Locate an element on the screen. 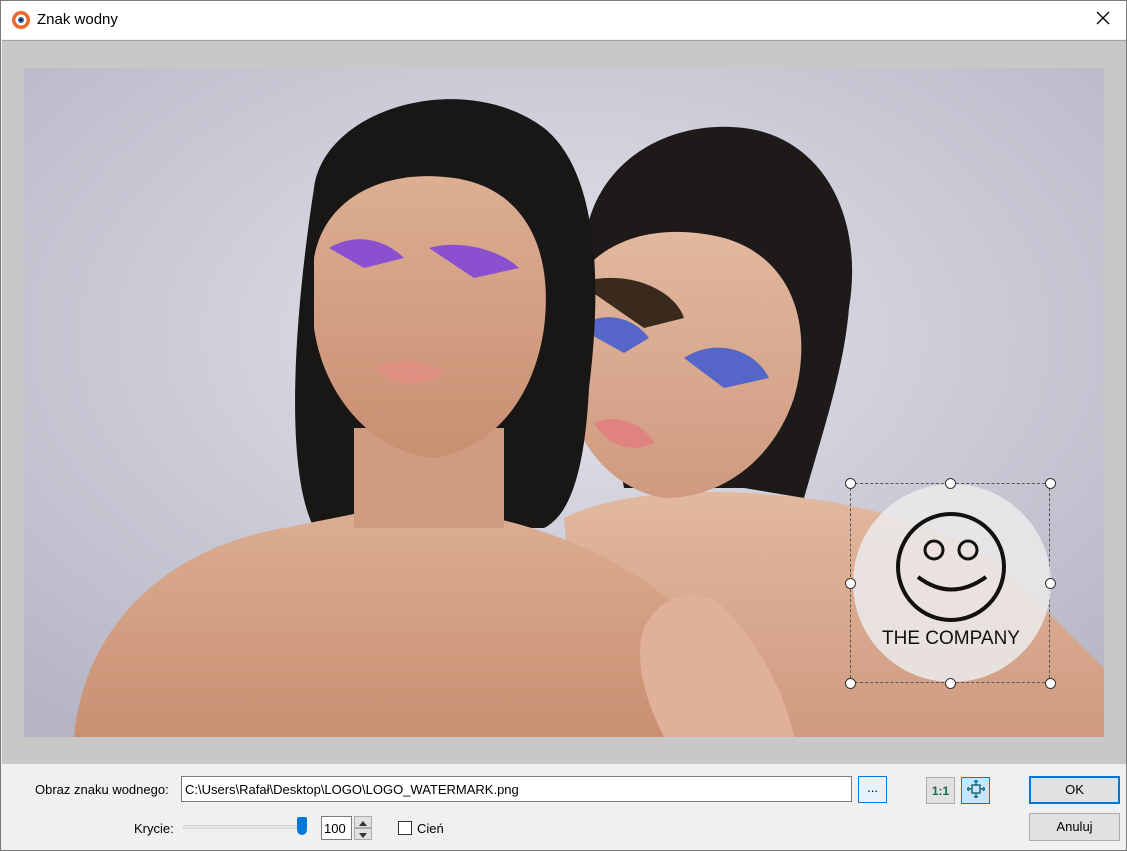  move-arrows-icon is located at coordinates (975, 790).